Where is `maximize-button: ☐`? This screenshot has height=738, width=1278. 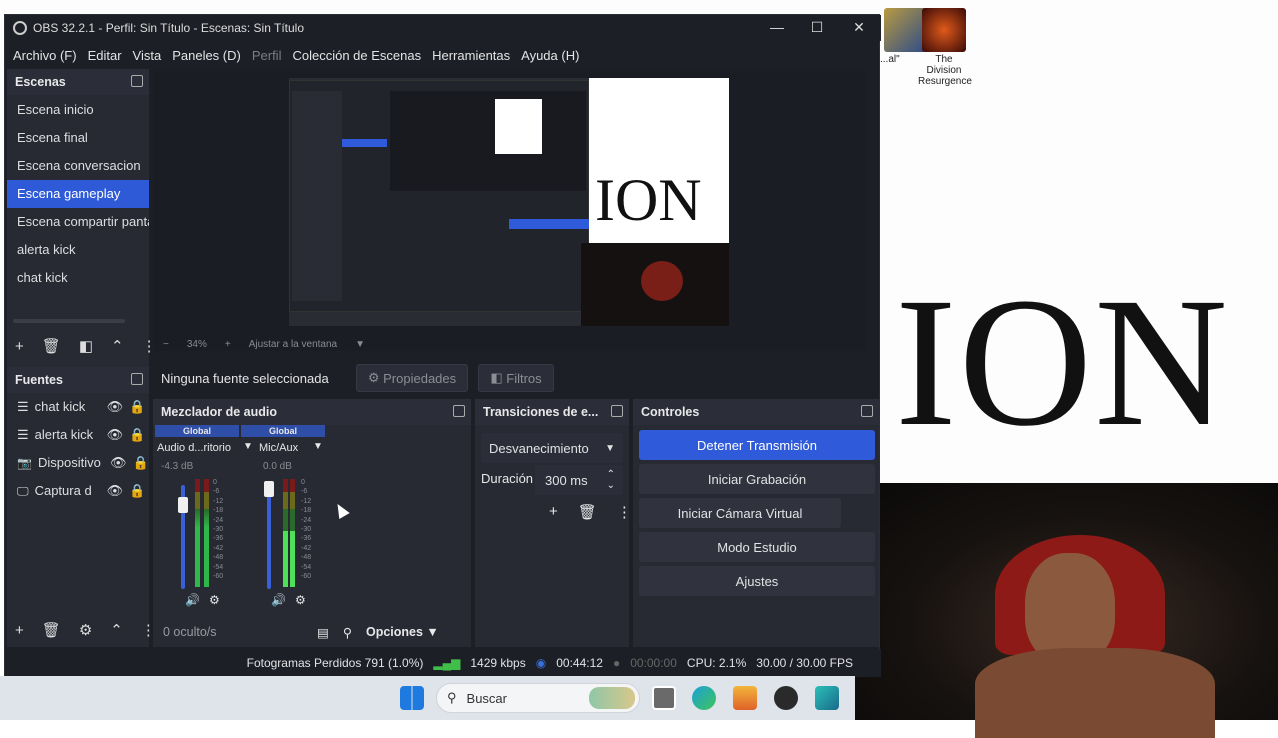
maximize-button: ☐ is located at coordinates (817, 27).